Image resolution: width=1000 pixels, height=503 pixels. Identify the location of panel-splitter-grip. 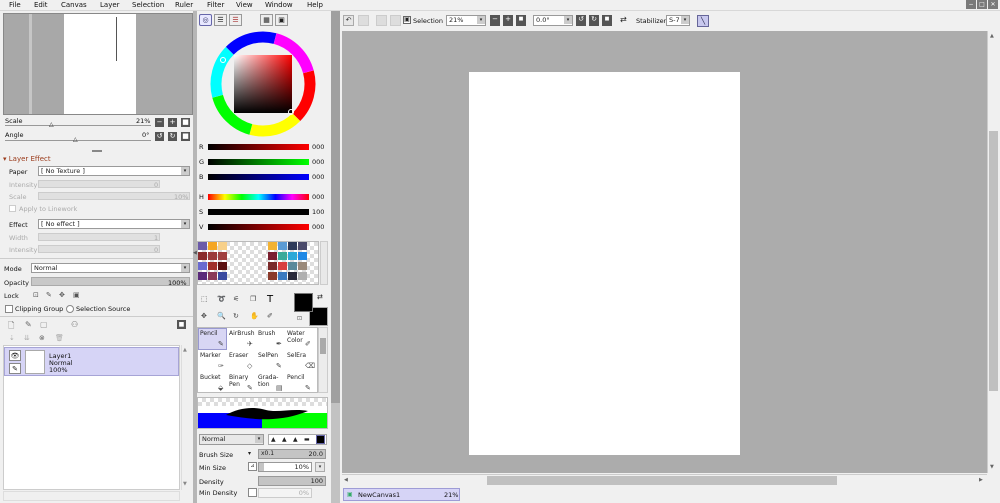
(97, 151).